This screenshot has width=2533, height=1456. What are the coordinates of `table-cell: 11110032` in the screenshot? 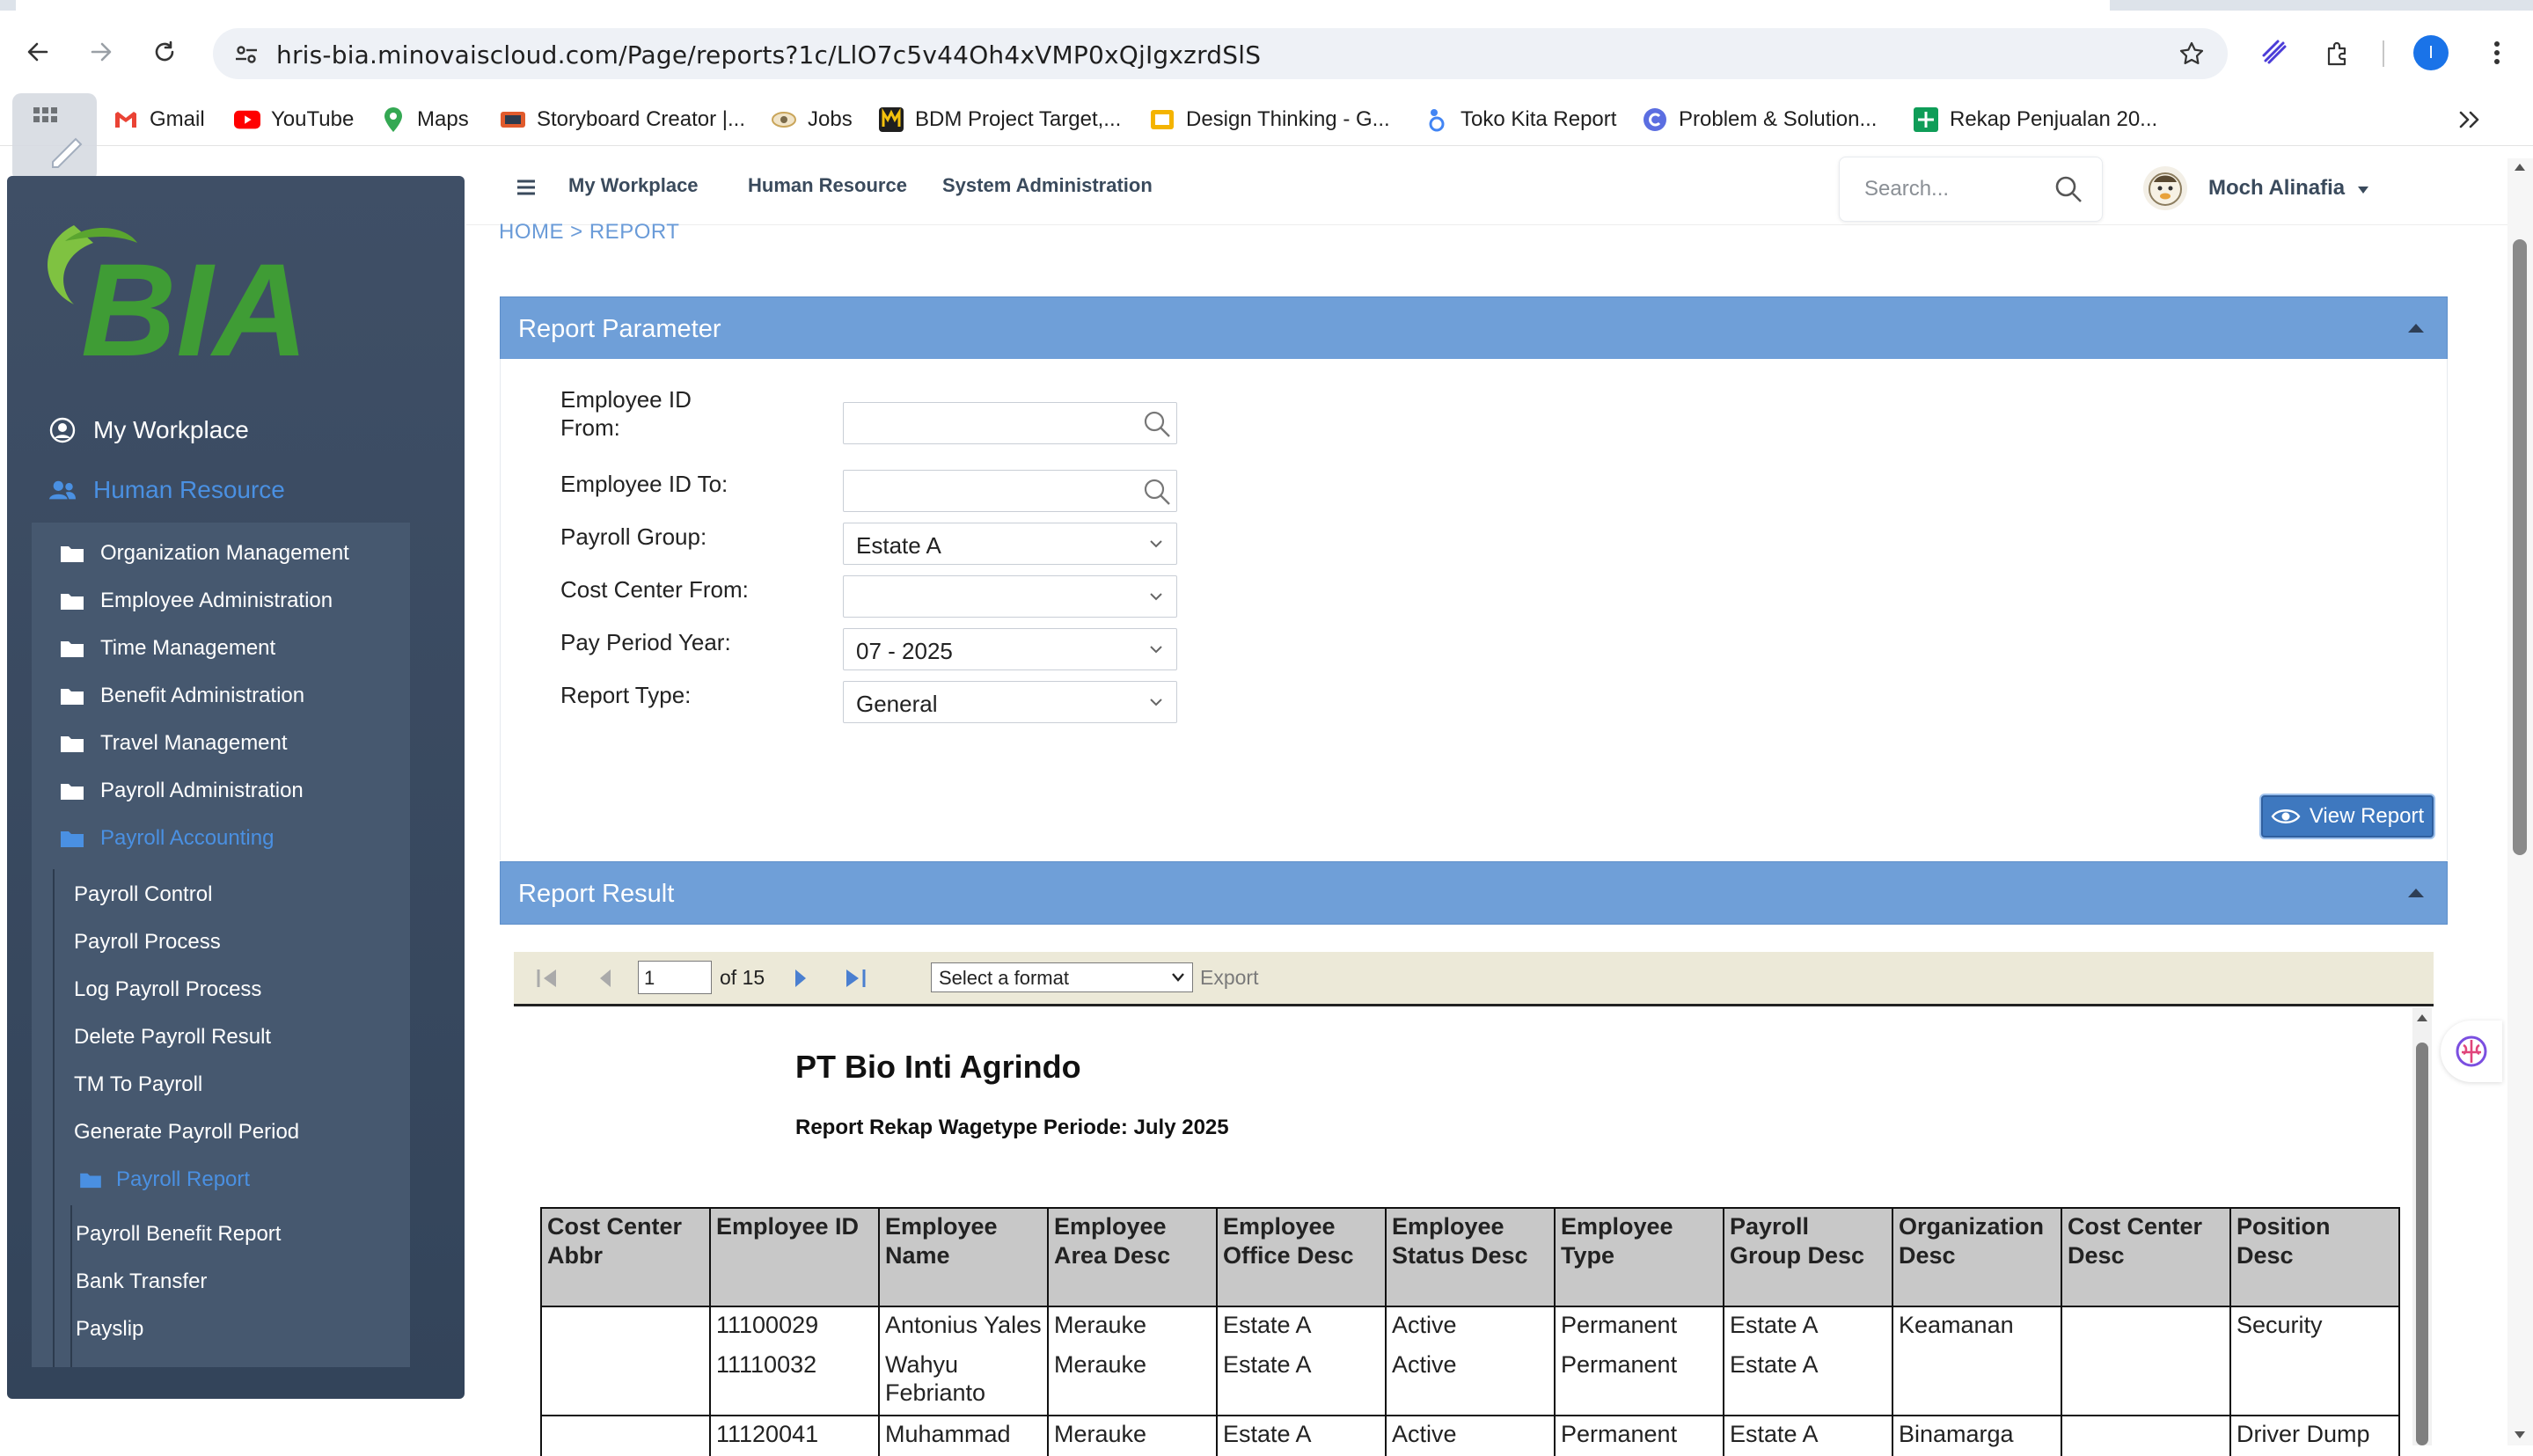 It's located at (794, 1381).